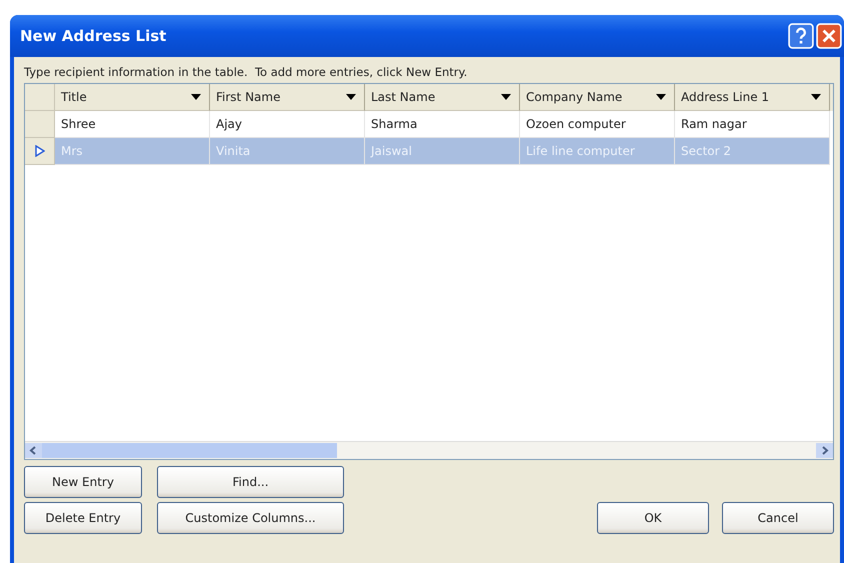  What do you see at coordinates (83, 518) in the screenshot?
I see `dialog-button: Delete Entry` at bounding box center [83, 518].